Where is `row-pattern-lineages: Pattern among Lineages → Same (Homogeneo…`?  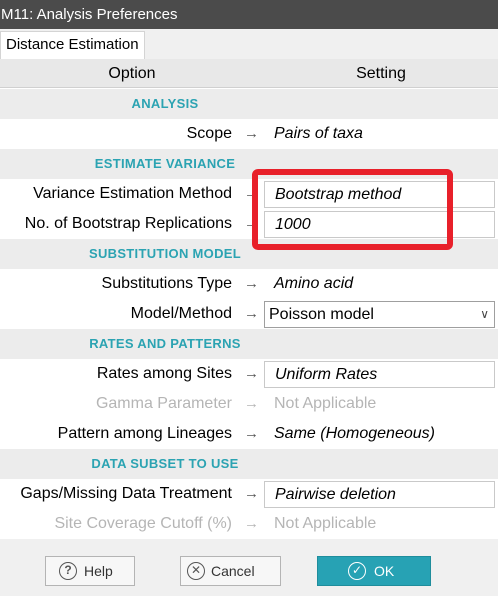 row-pattern-lineages: Pattern among Lineages → Same (Homogeneo… is located at coordinates (249, 434).